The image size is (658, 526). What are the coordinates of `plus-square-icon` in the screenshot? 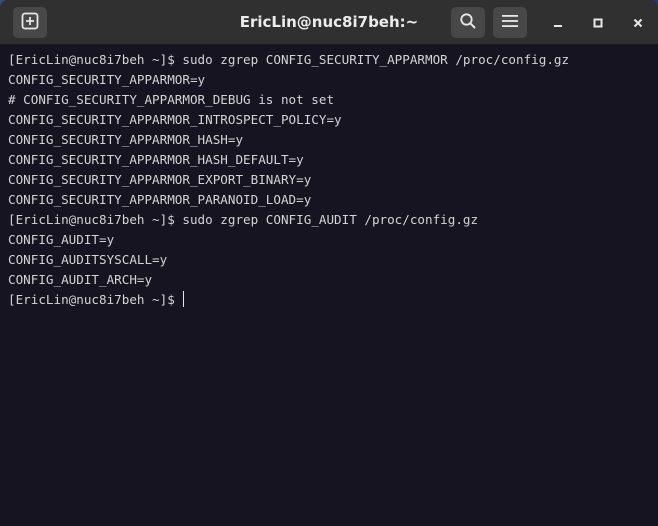 It's located at (30, 23).